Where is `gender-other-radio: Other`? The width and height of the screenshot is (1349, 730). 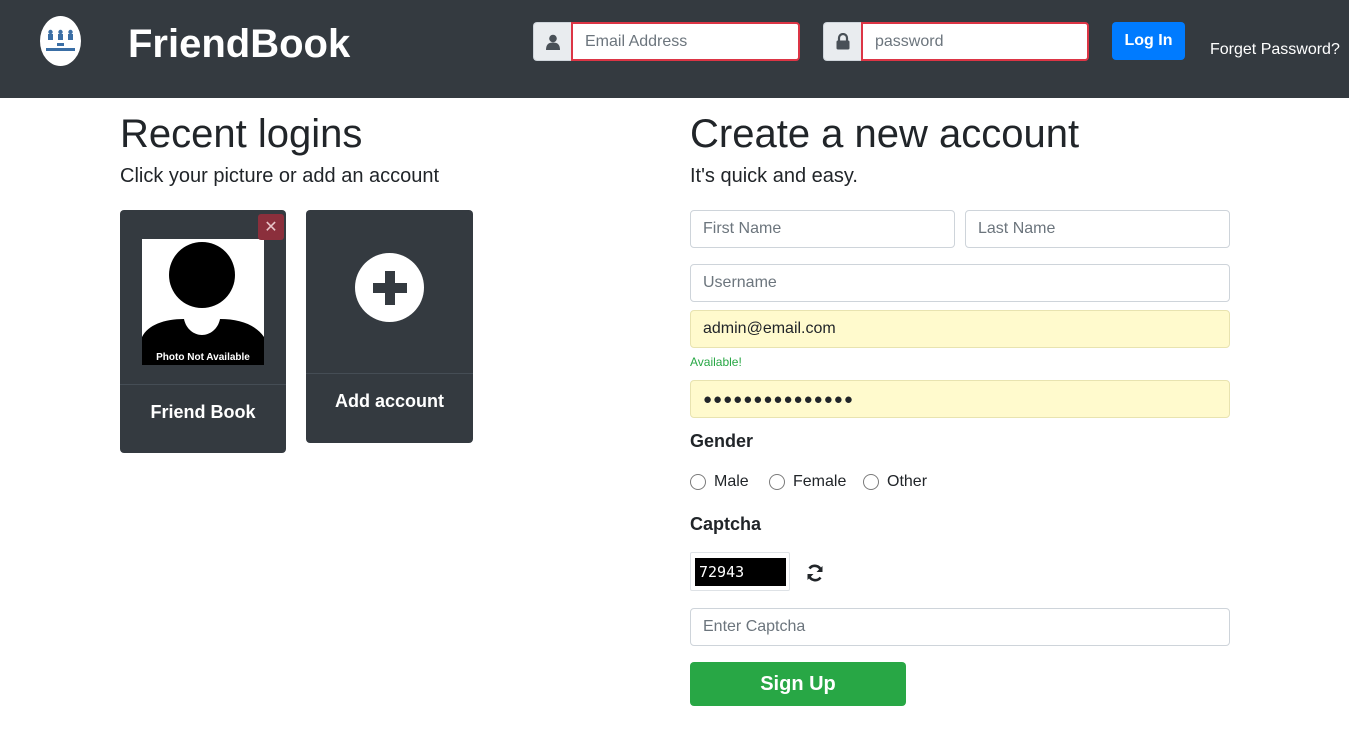
gender-other-radio: Other is located at coordinates (895, 482).